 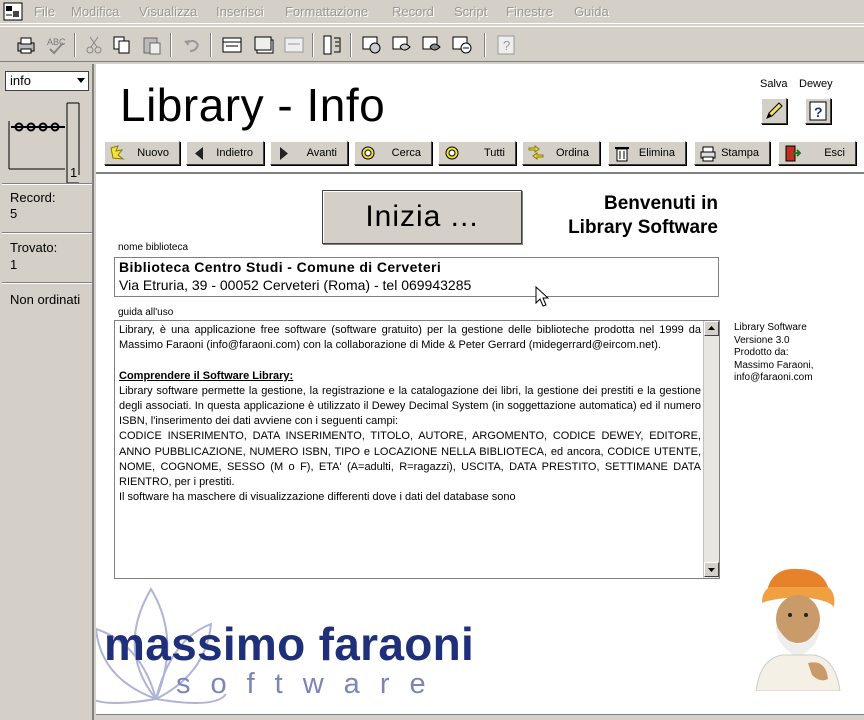 I want to click on new-button-label: Nuovo, so click(x=153, y=153).